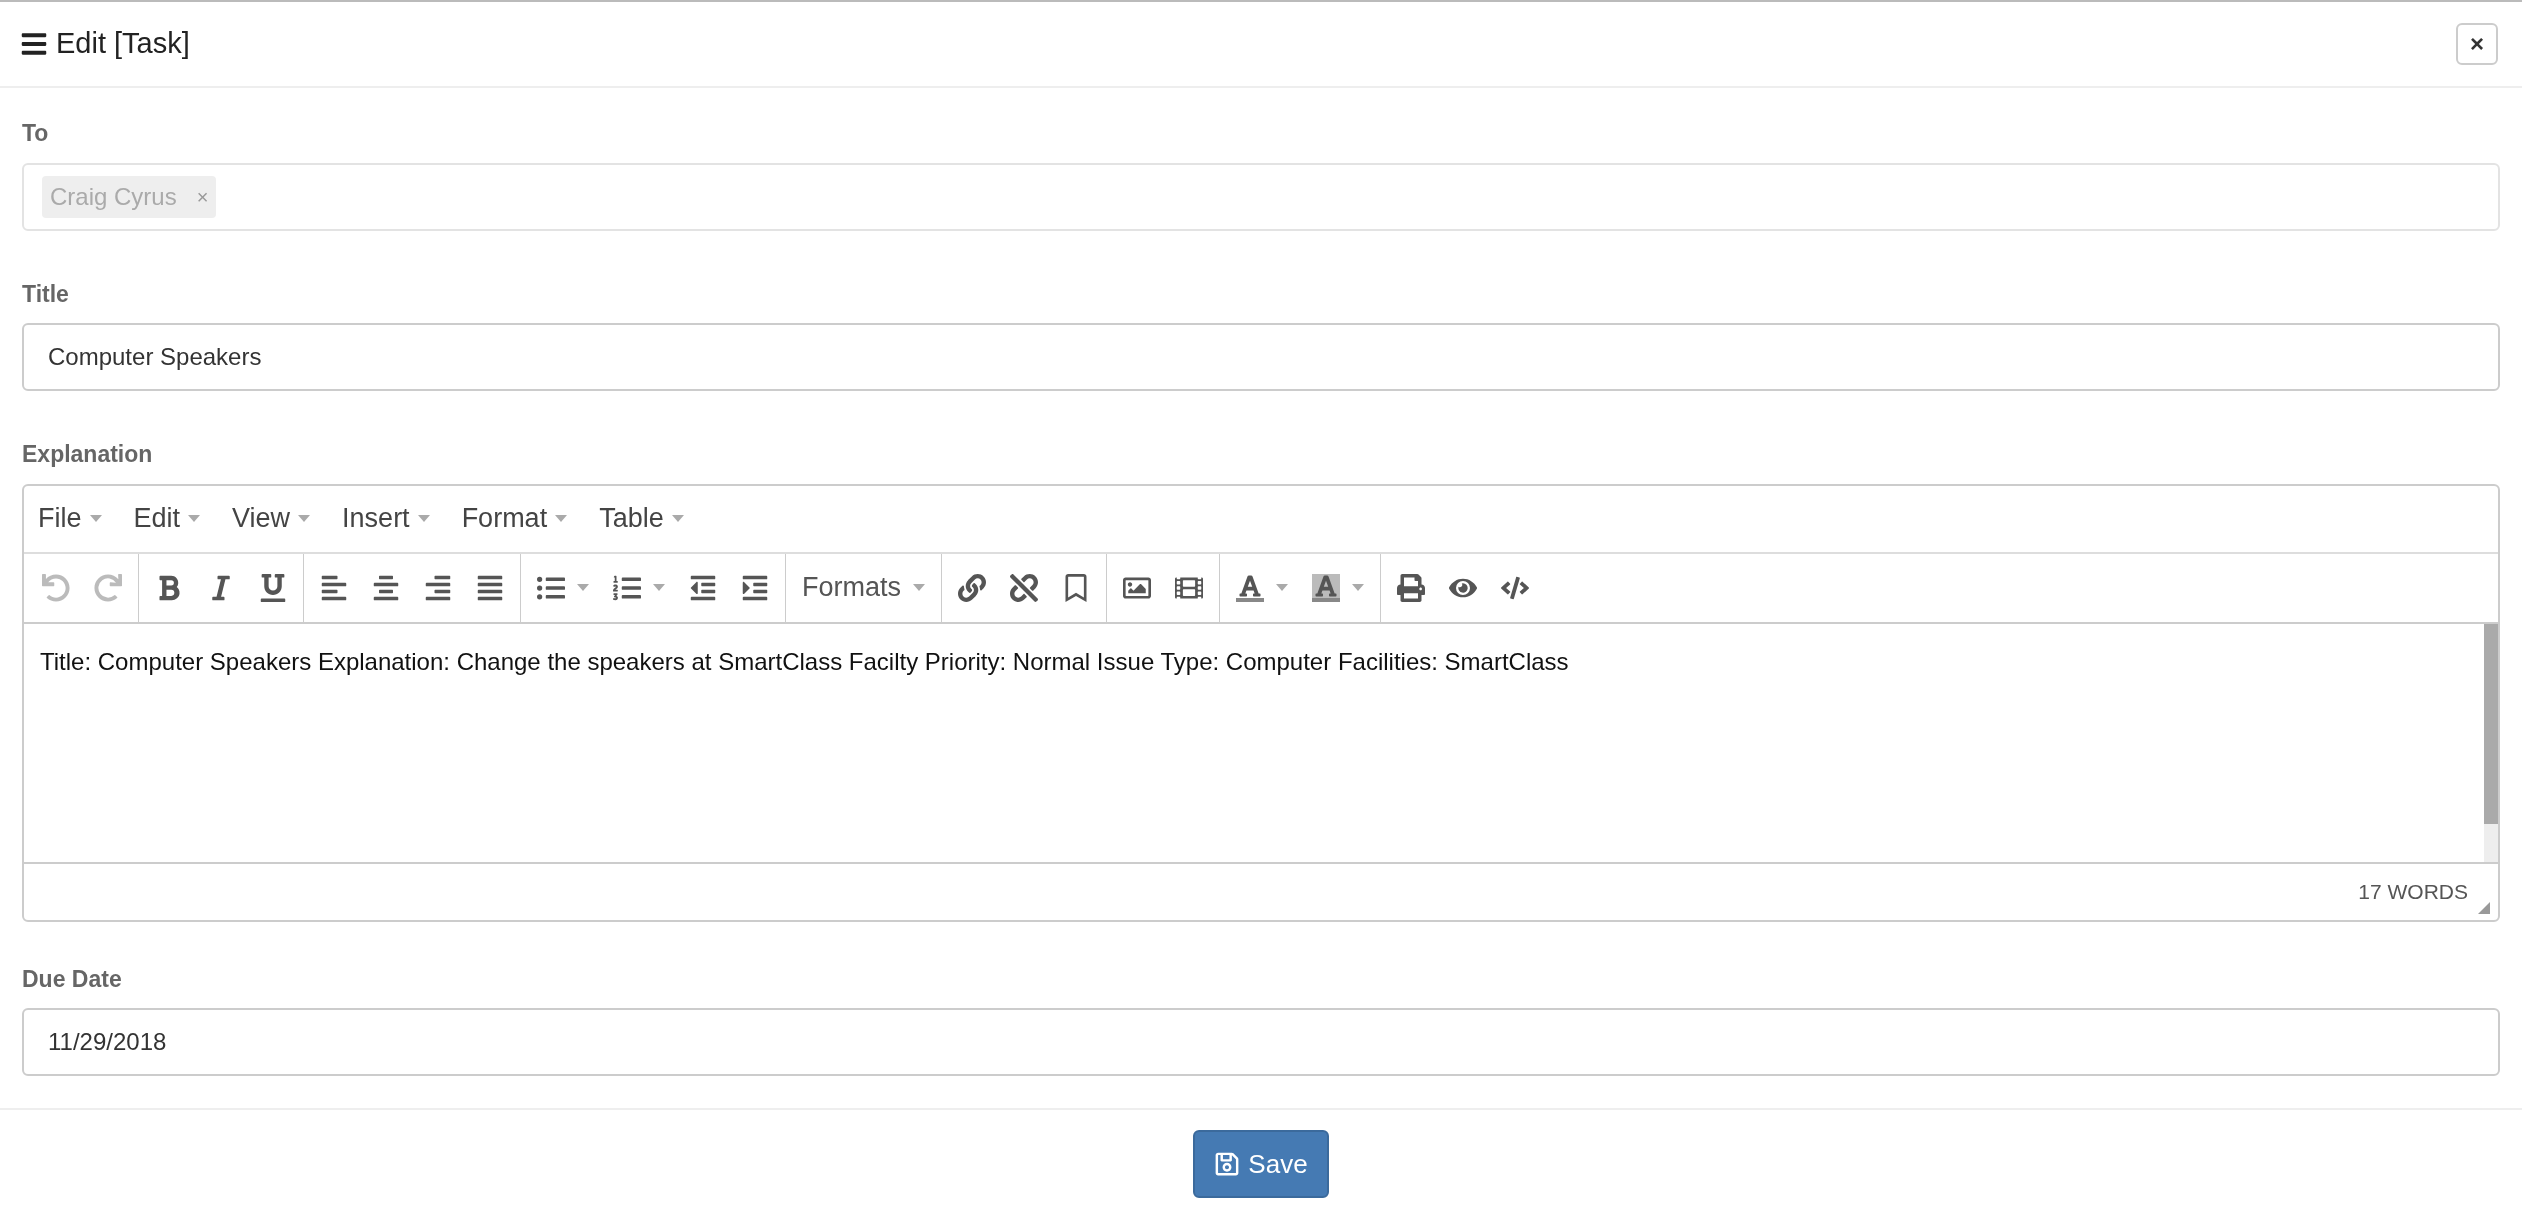 The width and height of the screenshot is (2522, 1232). Describe the element at coordinates (863, 587) in the screenshot. I see `formats-dropdown: Formats` at that location.